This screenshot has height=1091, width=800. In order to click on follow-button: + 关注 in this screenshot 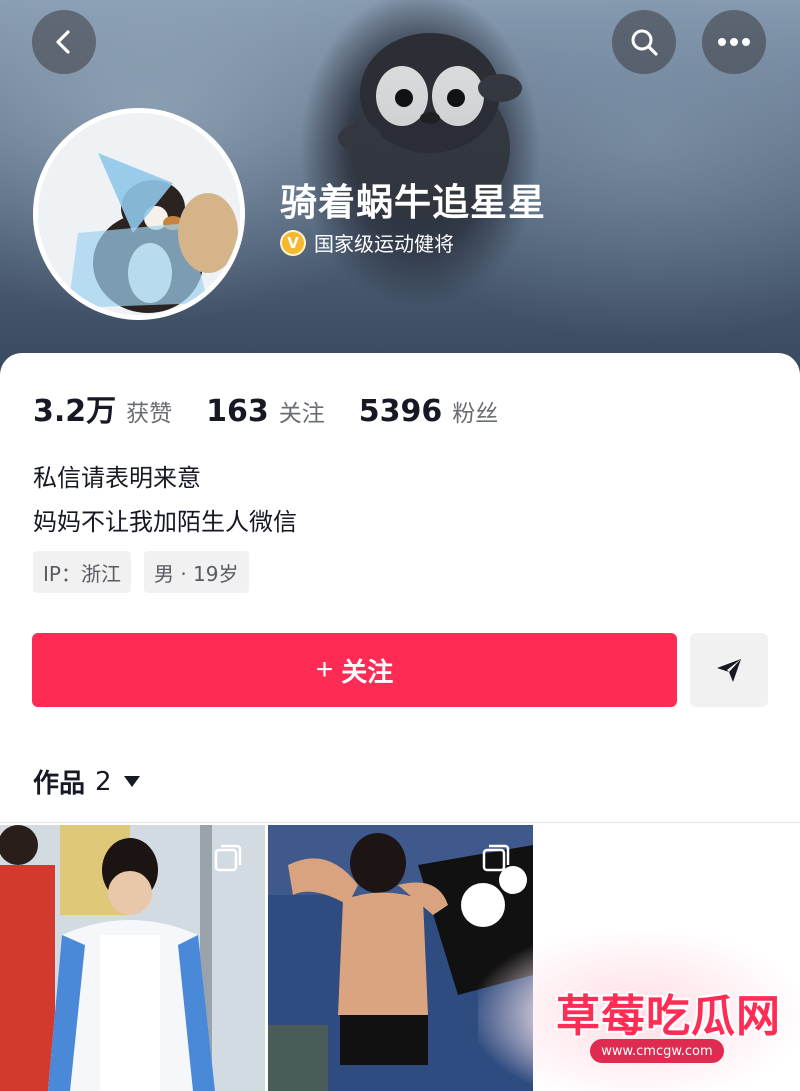, I will do `click(354, 670)`.